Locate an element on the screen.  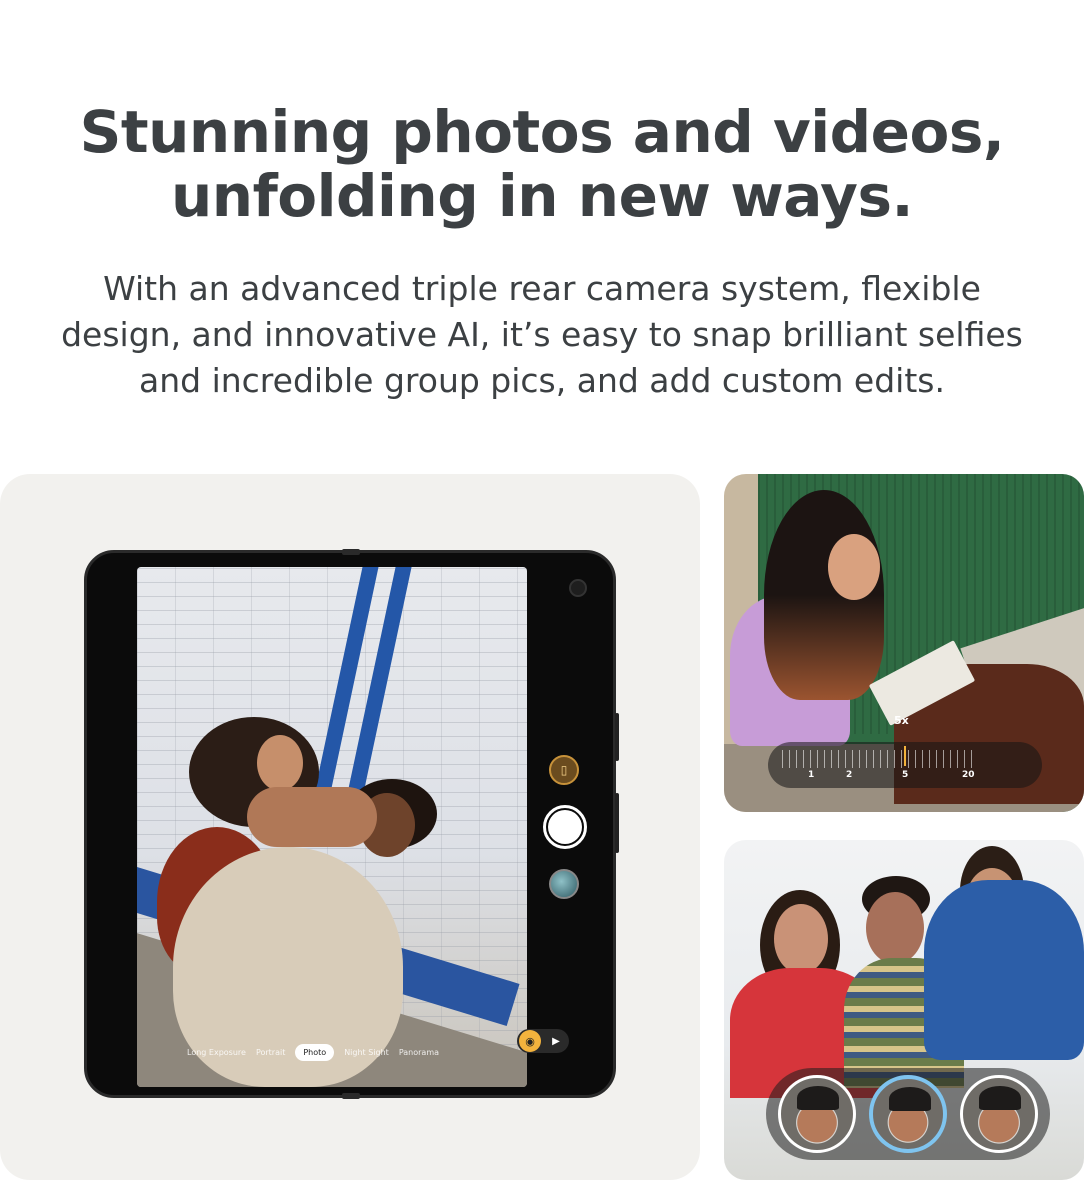
gallery-thumbnail is located at coordinates (564, 884).